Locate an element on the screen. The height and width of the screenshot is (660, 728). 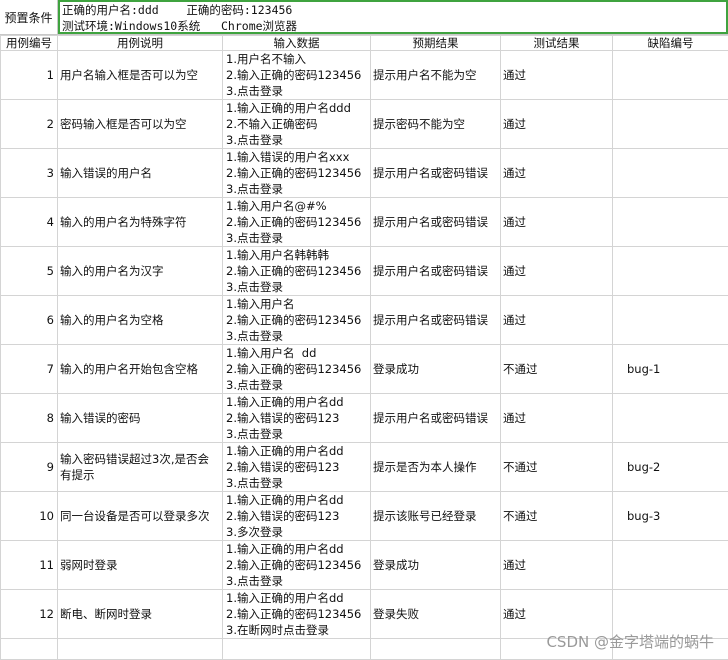
case-desc-cell: 输入错误的密码 is located at coordinates (140, 418).